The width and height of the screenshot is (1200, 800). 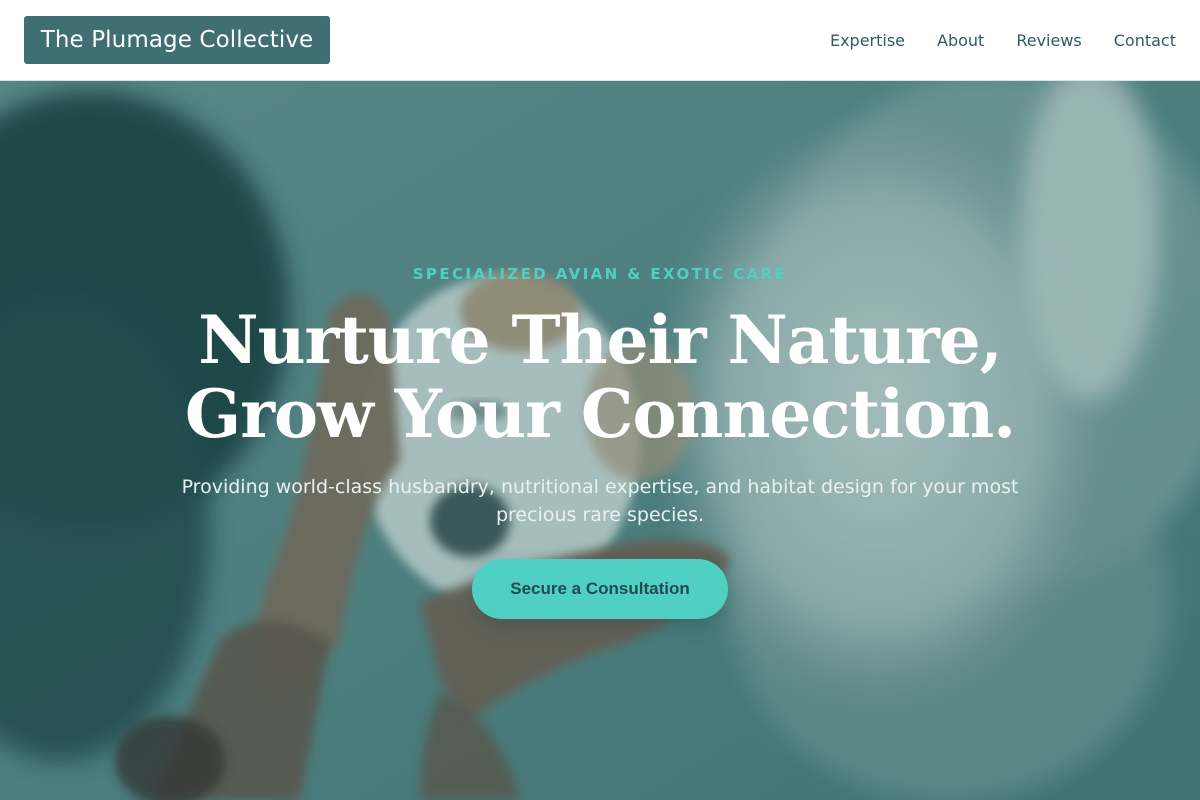 I want to click on nav-link-contact: Contact, so click(x=1145, y=40).